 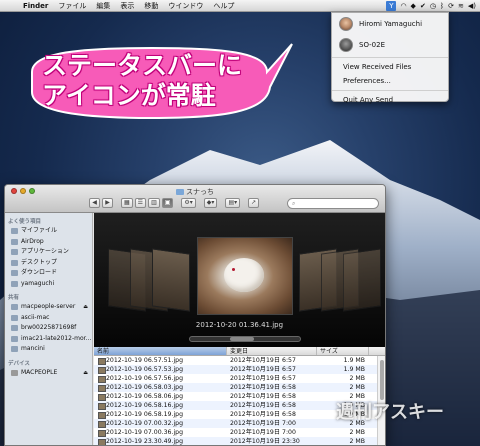 I want to click on cover-scroll-thumb, so click(x=242, y=339).